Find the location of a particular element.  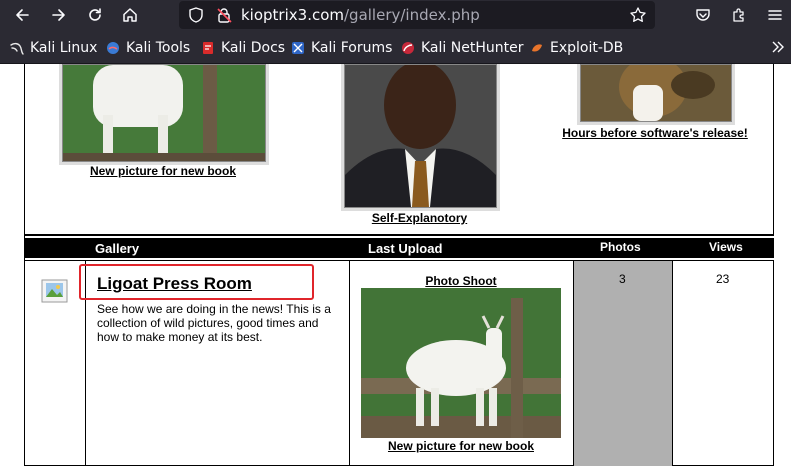

bookmark-kali-nethunter: Kali NetHunter is located at coordinates (462, 48).